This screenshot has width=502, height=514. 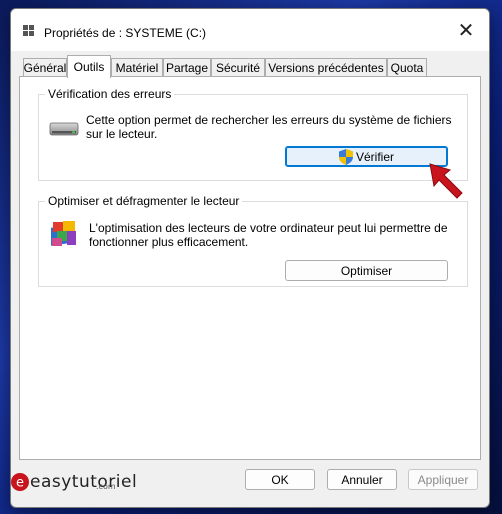 I want to click on close-button: ✕, so click(x=466, y=30).